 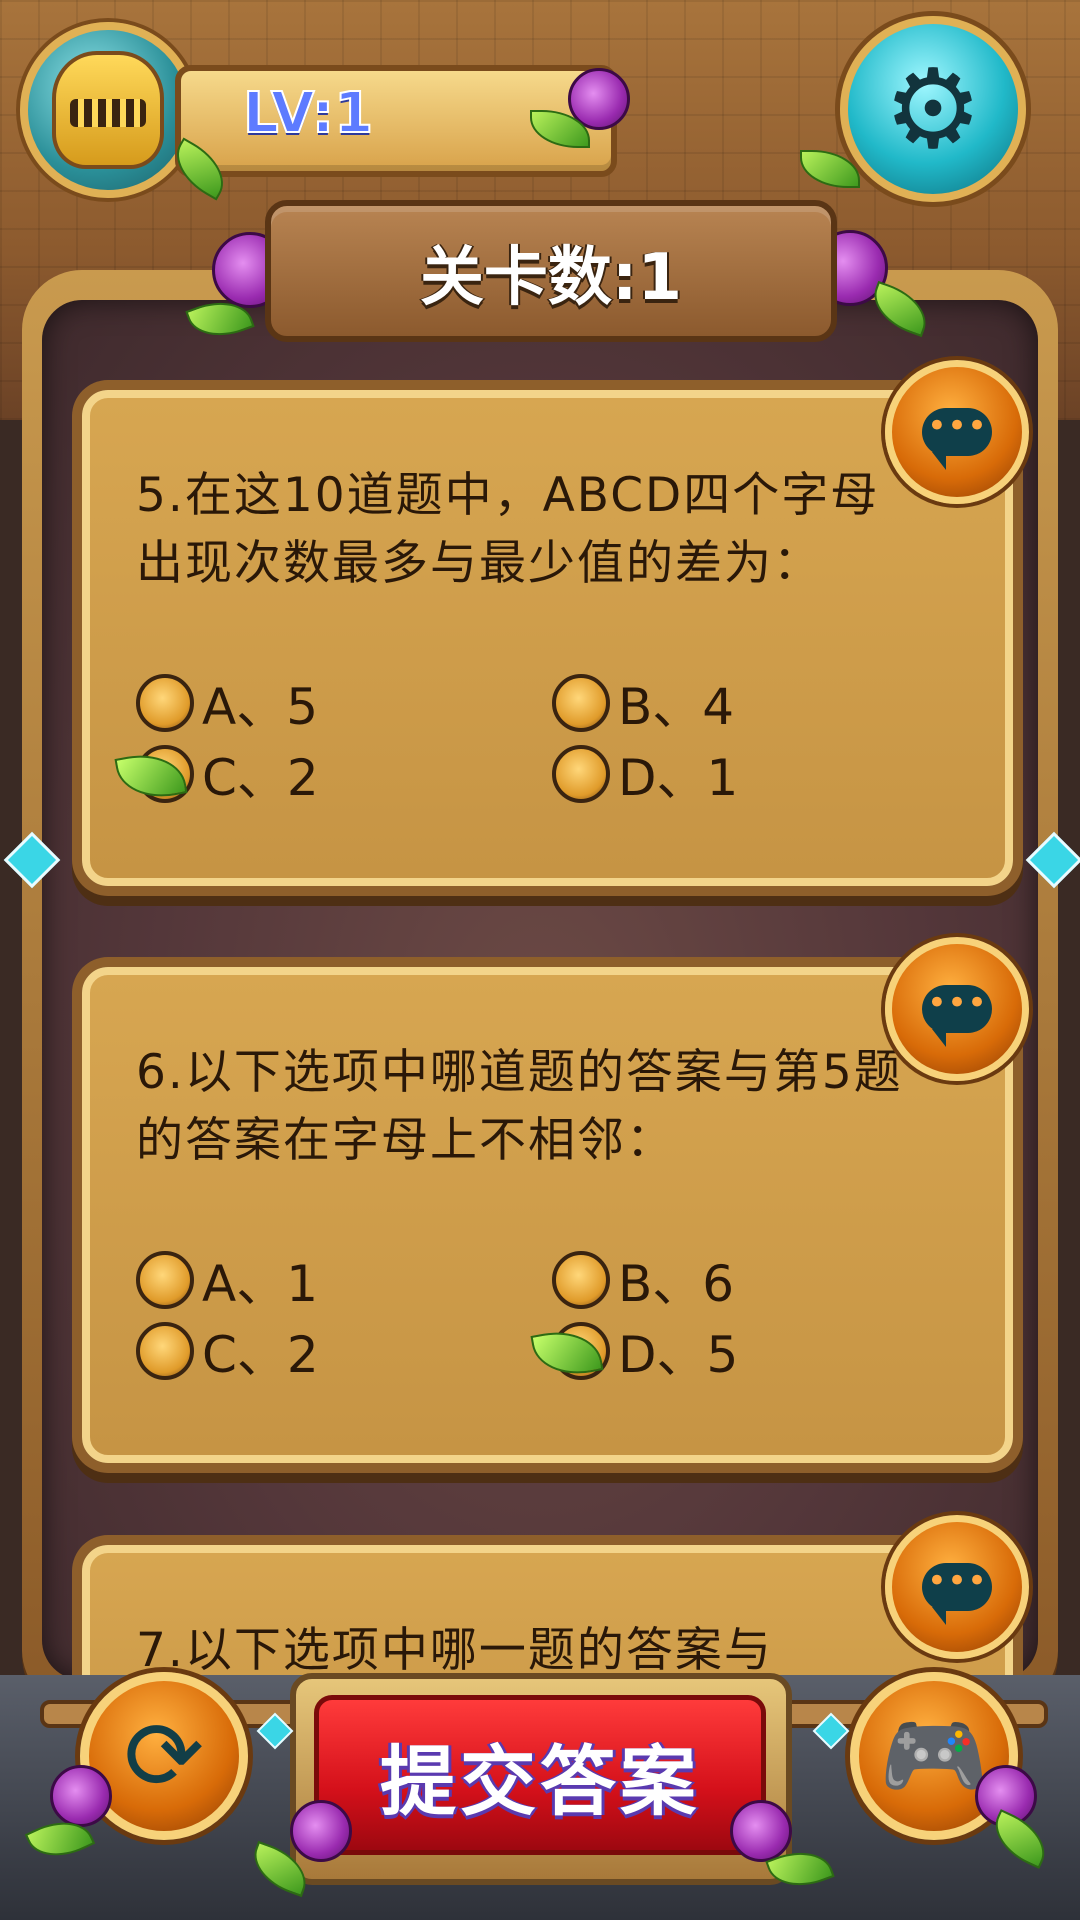 I want to click on option-b: B、4, so click(x=643, y=704).